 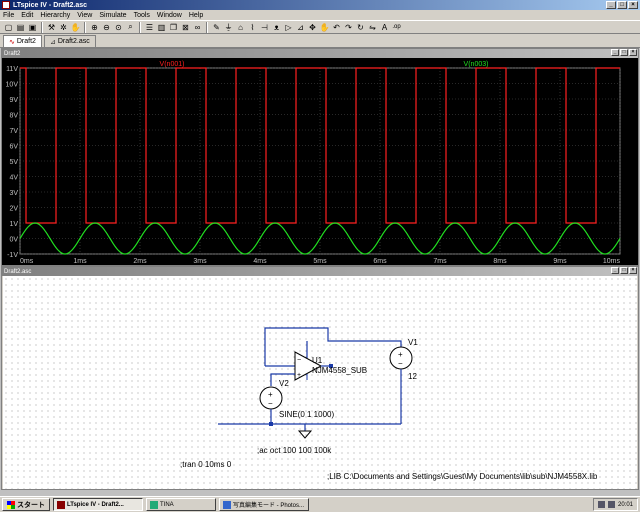 I want to click on waveform-tab-icon: ∿, so click(x=12, y=42).